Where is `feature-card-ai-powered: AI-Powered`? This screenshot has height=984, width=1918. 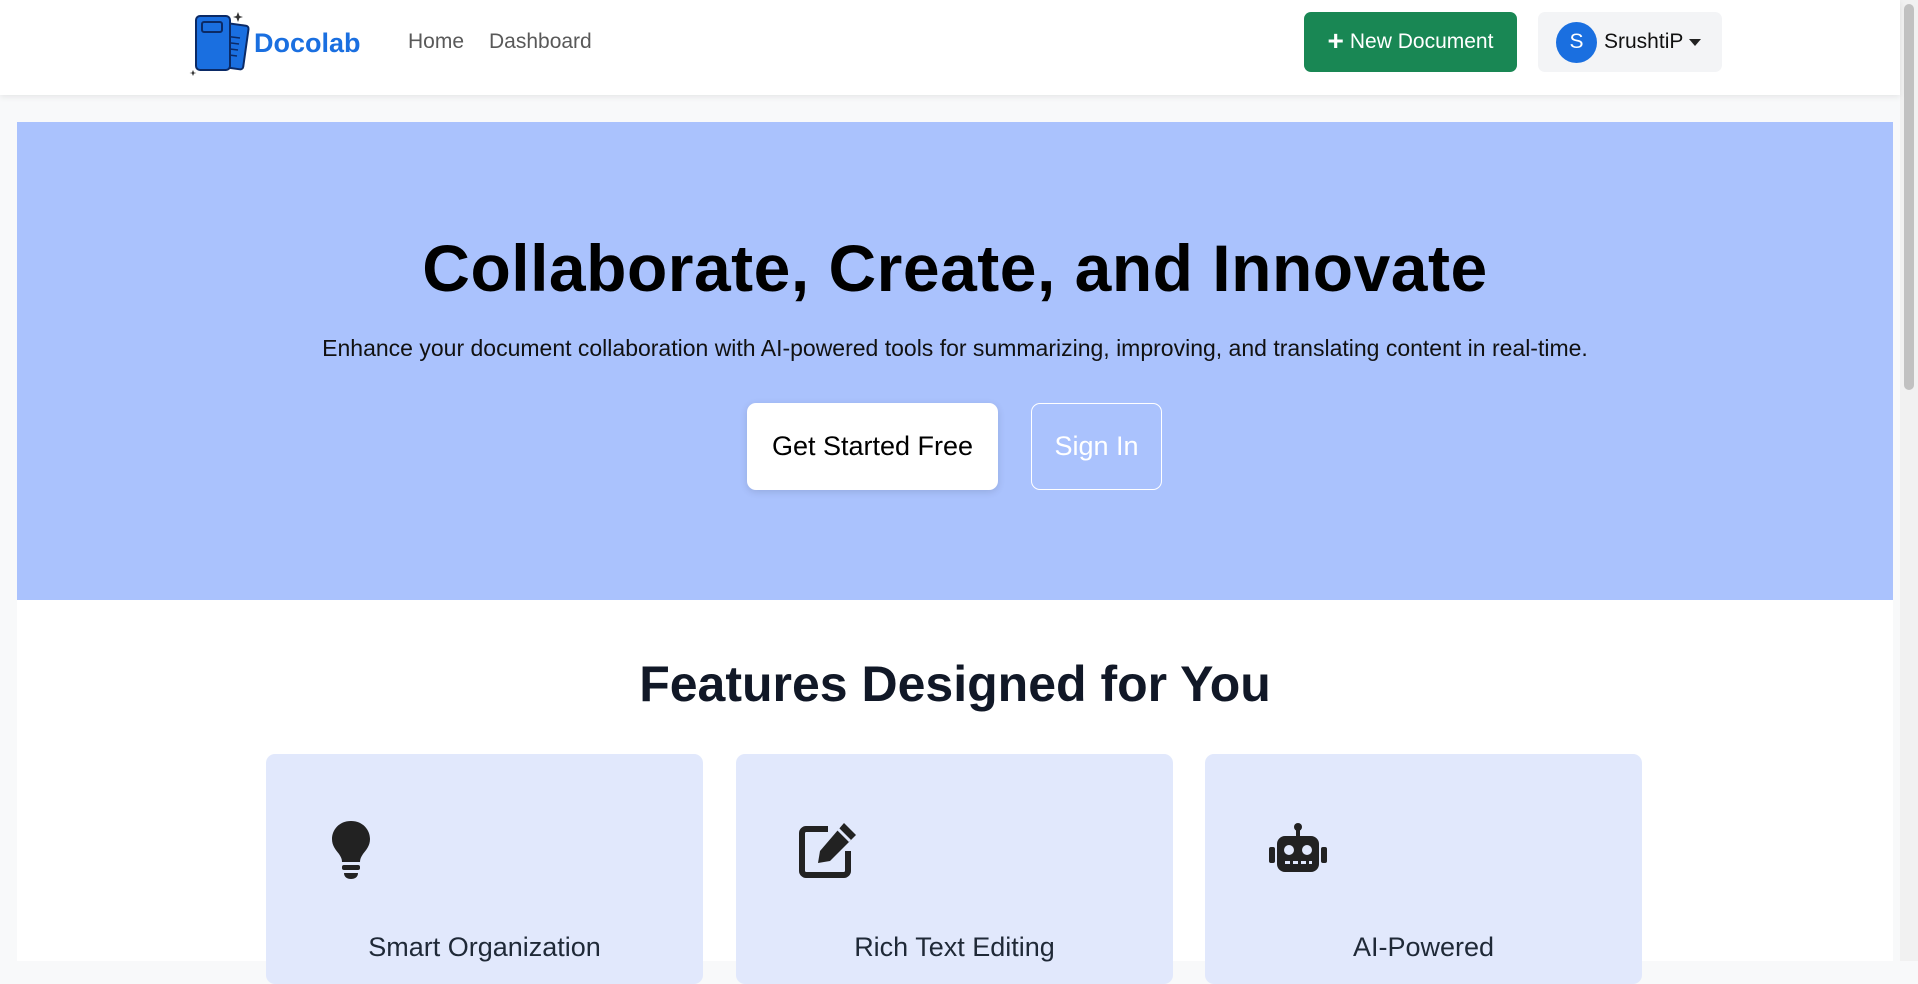 feature-card-ai-powered: AI-Powered is located at coordinates (1423, 869).